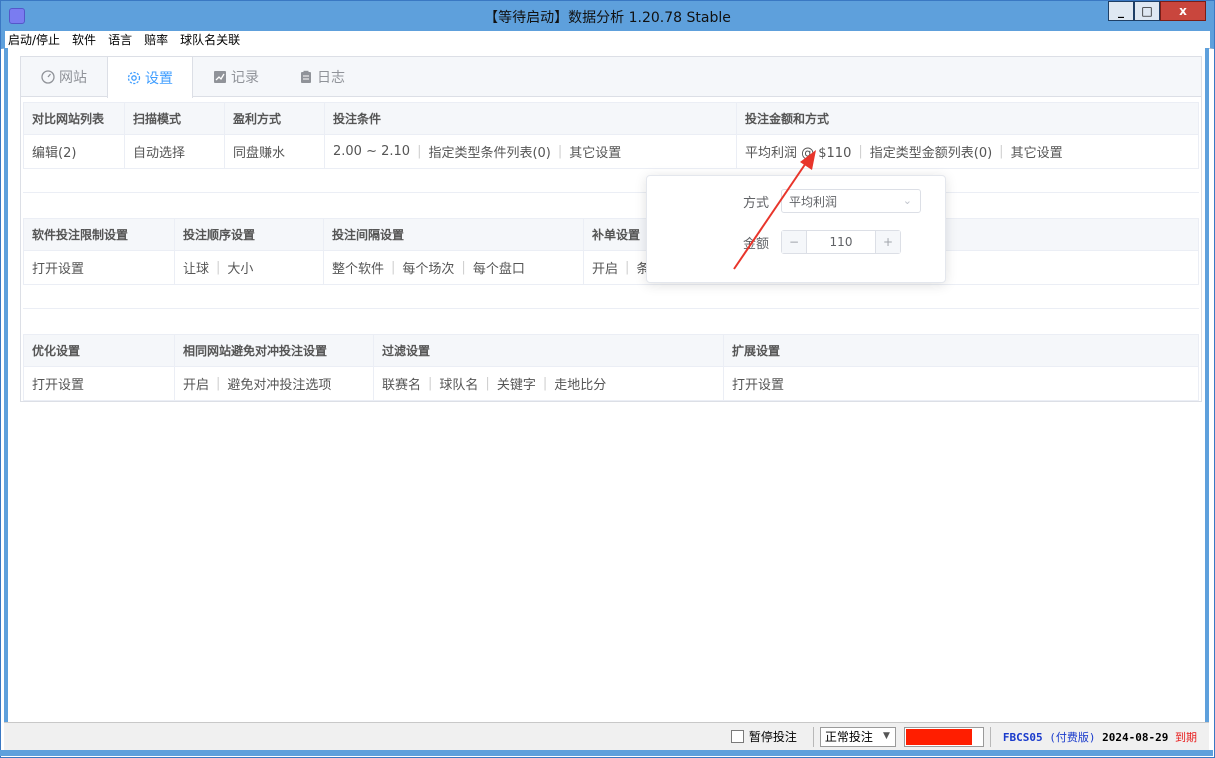 The width and height of the screenshot is (1215, 758). I want to click on condition-other-link: 其它设置, so click(595, 151).